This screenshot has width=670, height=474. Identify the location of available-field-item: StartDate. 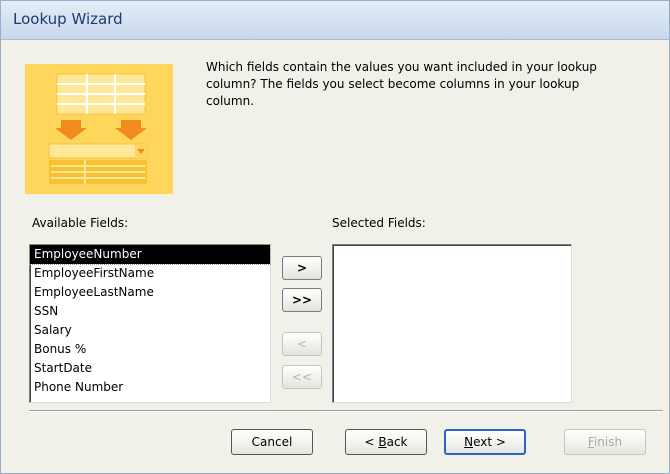
(150, 368).